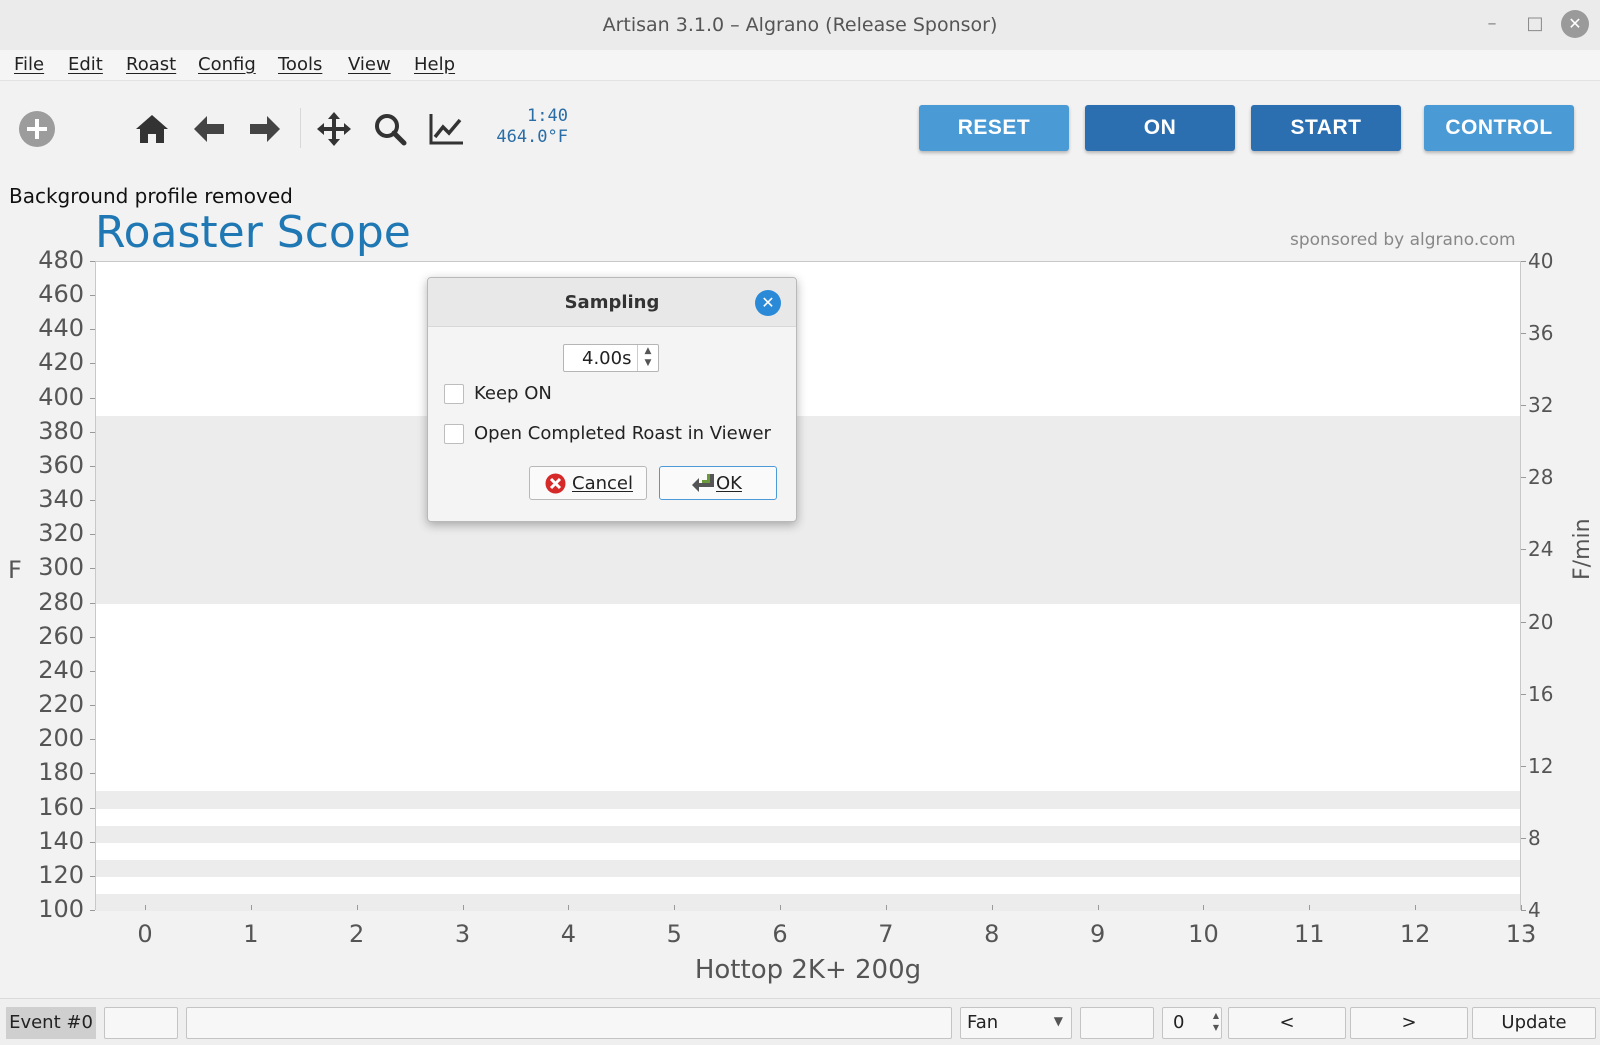 Image resolution: width=1600 pixels, height=1045 pixels. I want to click on menu-edit: Edit, so click(85, 64).